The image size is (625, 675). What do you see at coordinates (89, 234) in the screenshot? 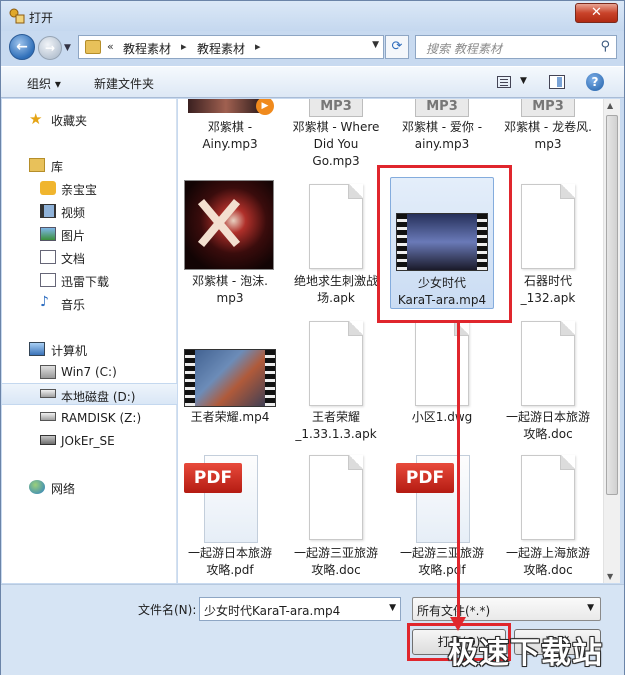
I see `sidebar-item-pictures: 图片` at bounding box center [89, 234].